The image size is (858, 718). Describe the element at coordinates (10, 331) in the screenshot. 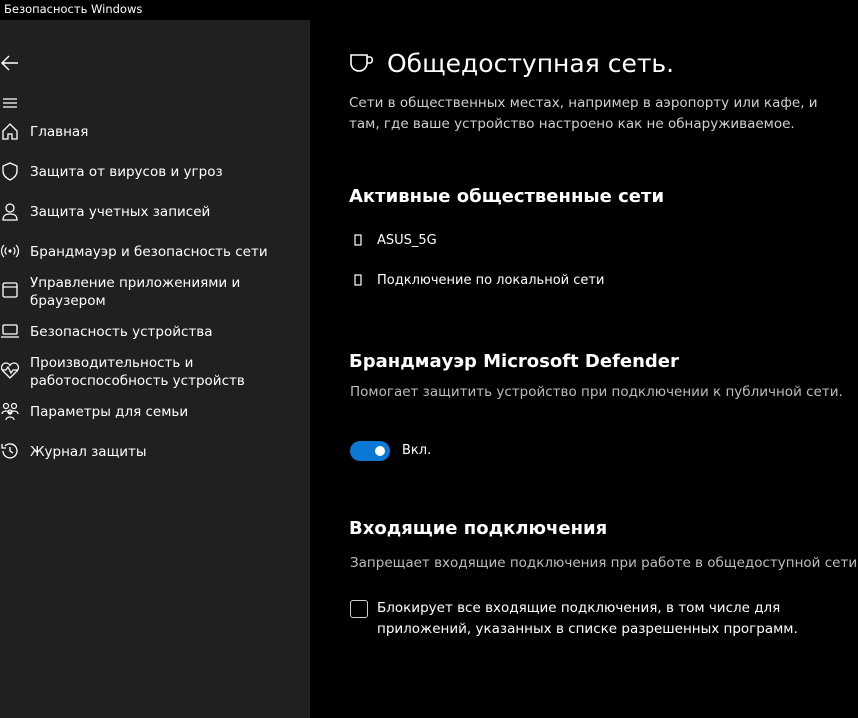

I see `laptop-icon` at that location.